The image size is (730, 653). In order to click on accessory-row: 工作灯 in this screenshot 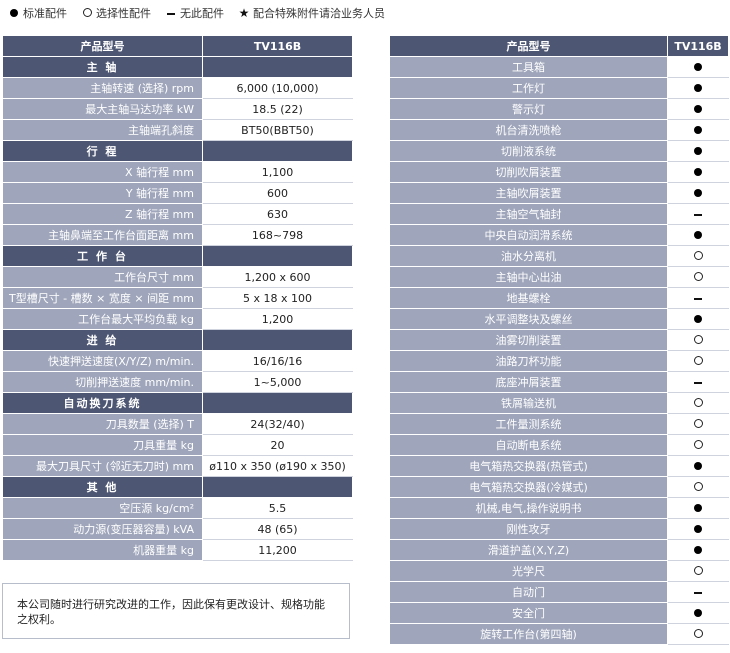, I will do `click(559, 88)`.